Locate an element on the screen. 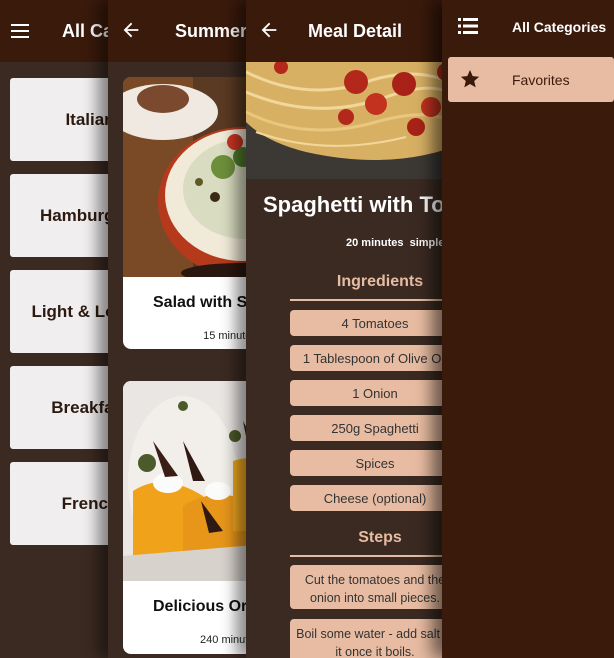  category-label: French is located at coordinates (90, 503).